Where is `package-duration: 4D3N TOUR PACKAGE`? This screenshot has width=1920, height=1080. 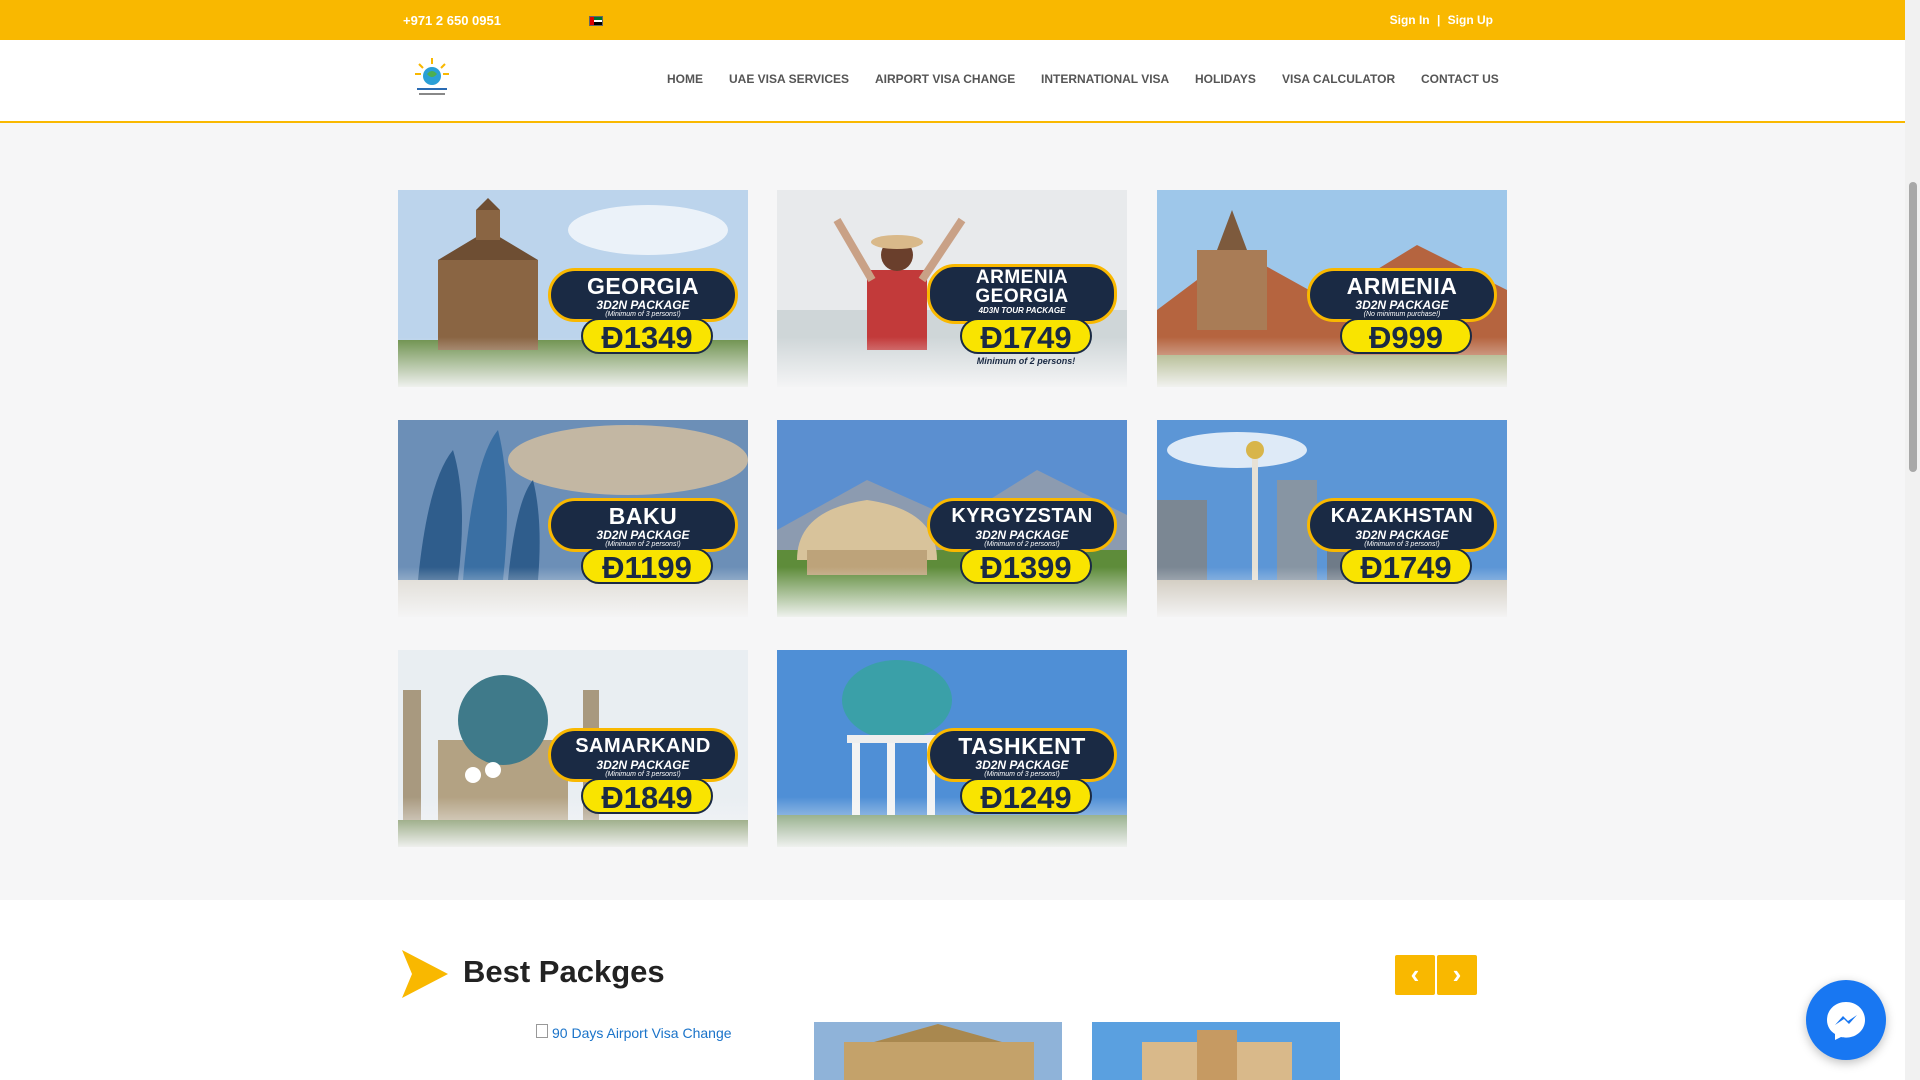
package-duration: 4D3N TOUR PACKAGE is located at coordinates (1022, 310).